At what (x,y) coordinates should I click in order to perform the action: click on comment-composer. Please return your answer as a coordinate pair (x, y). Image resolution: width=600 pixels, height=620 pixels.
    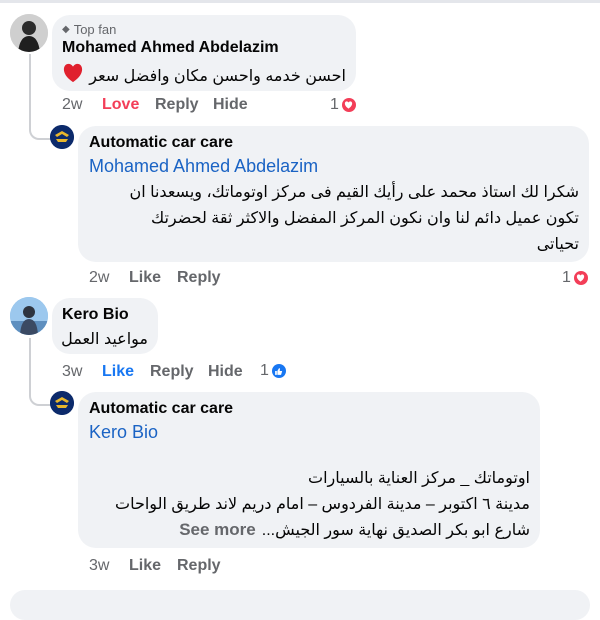
    Looking at the image, I should click on (300, 605).